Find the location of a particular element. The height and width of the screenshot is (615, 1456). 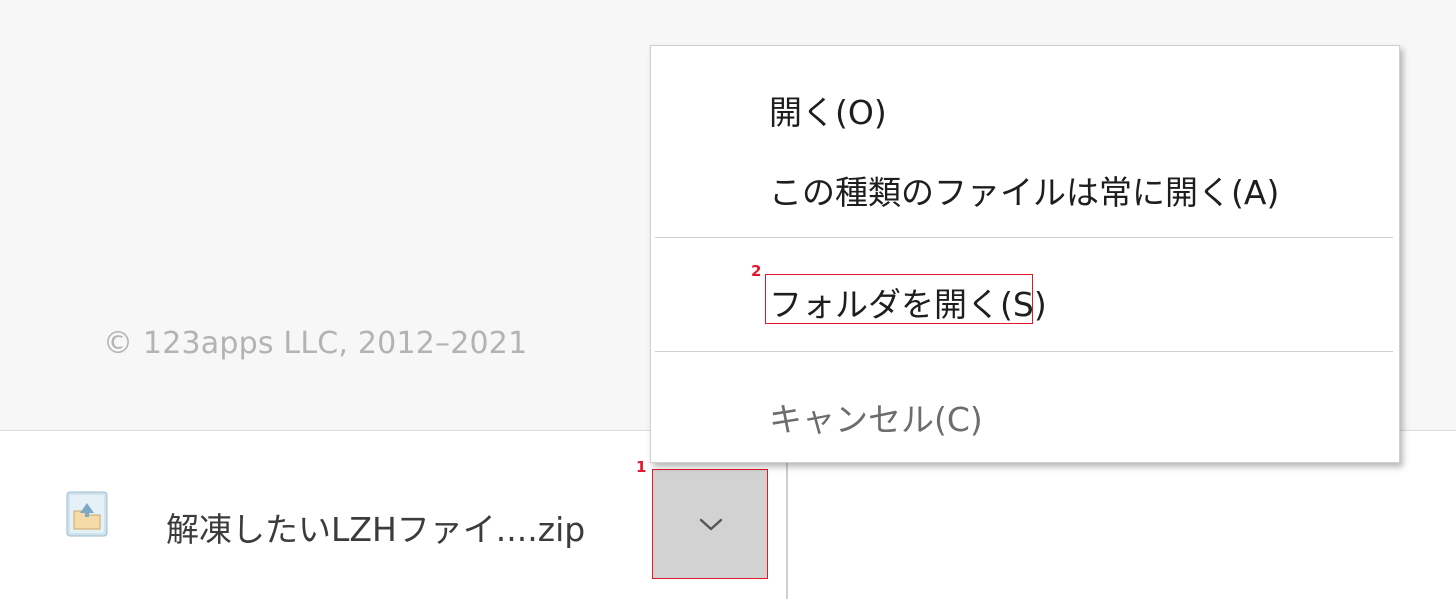

download-file-name: 解凍したいLZHファイ....zip is located at coordinates (375, 527).